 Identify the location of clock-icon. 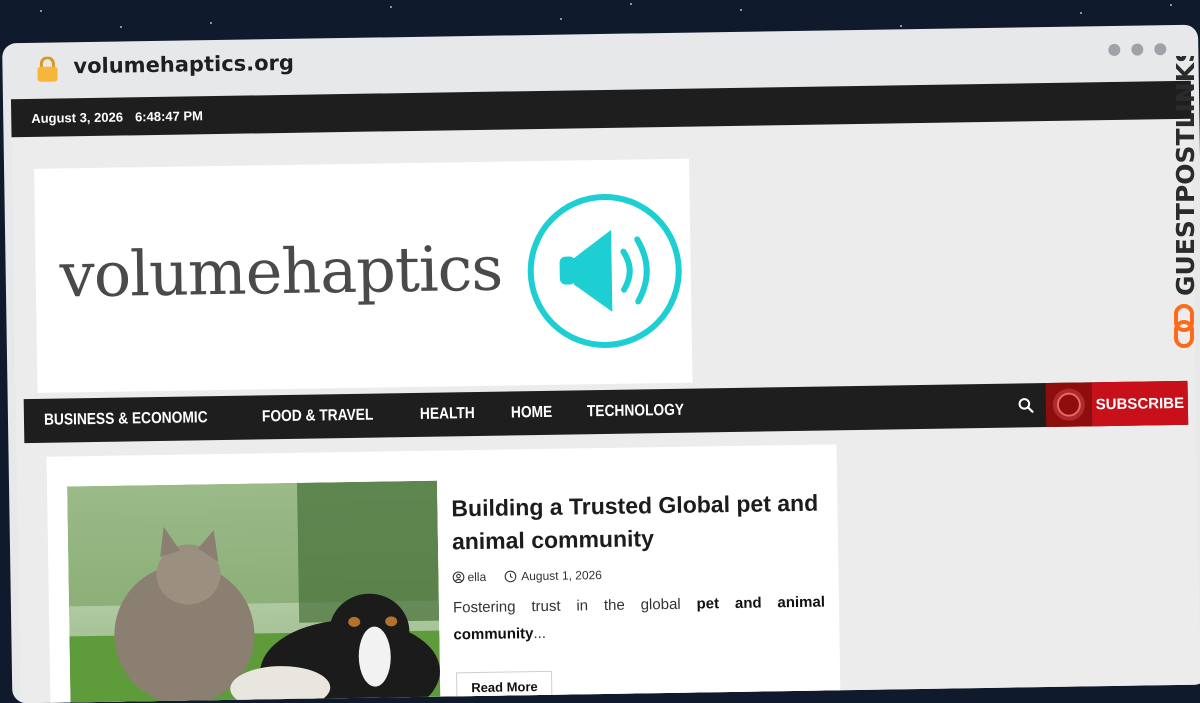
(510, 576).